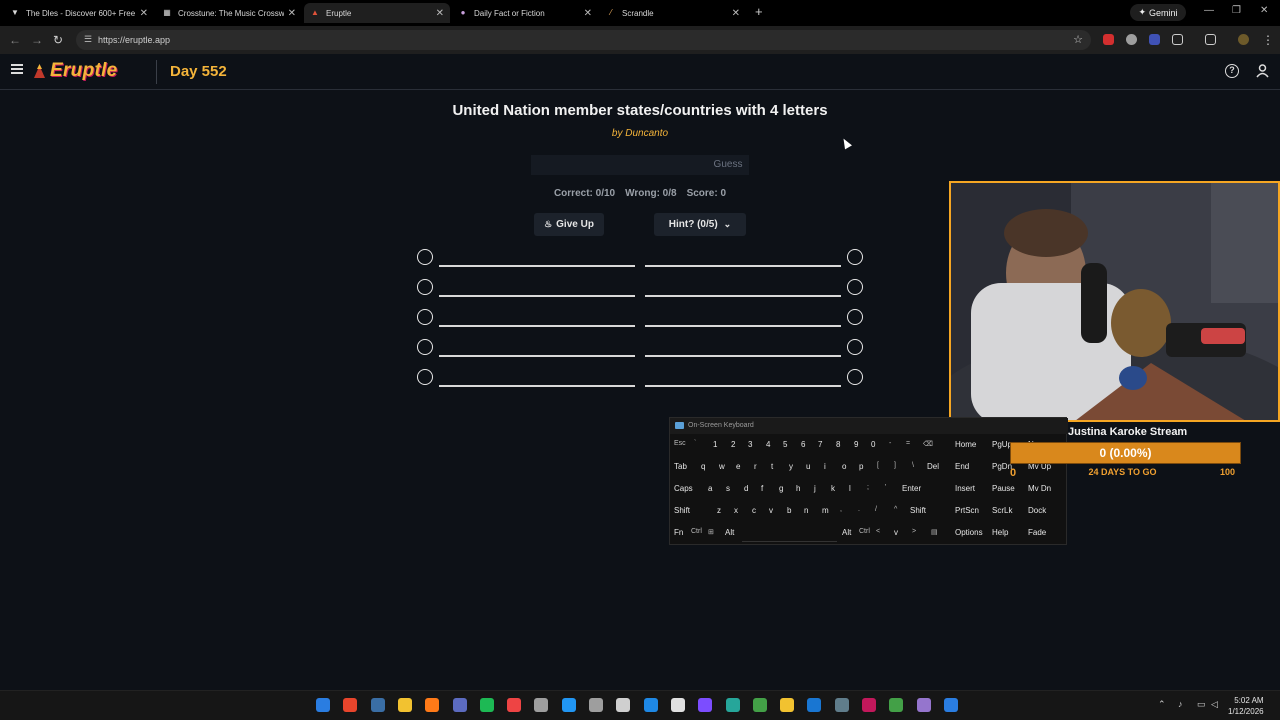  I want to click on volume-icon: ◁, so click(1214, 704).